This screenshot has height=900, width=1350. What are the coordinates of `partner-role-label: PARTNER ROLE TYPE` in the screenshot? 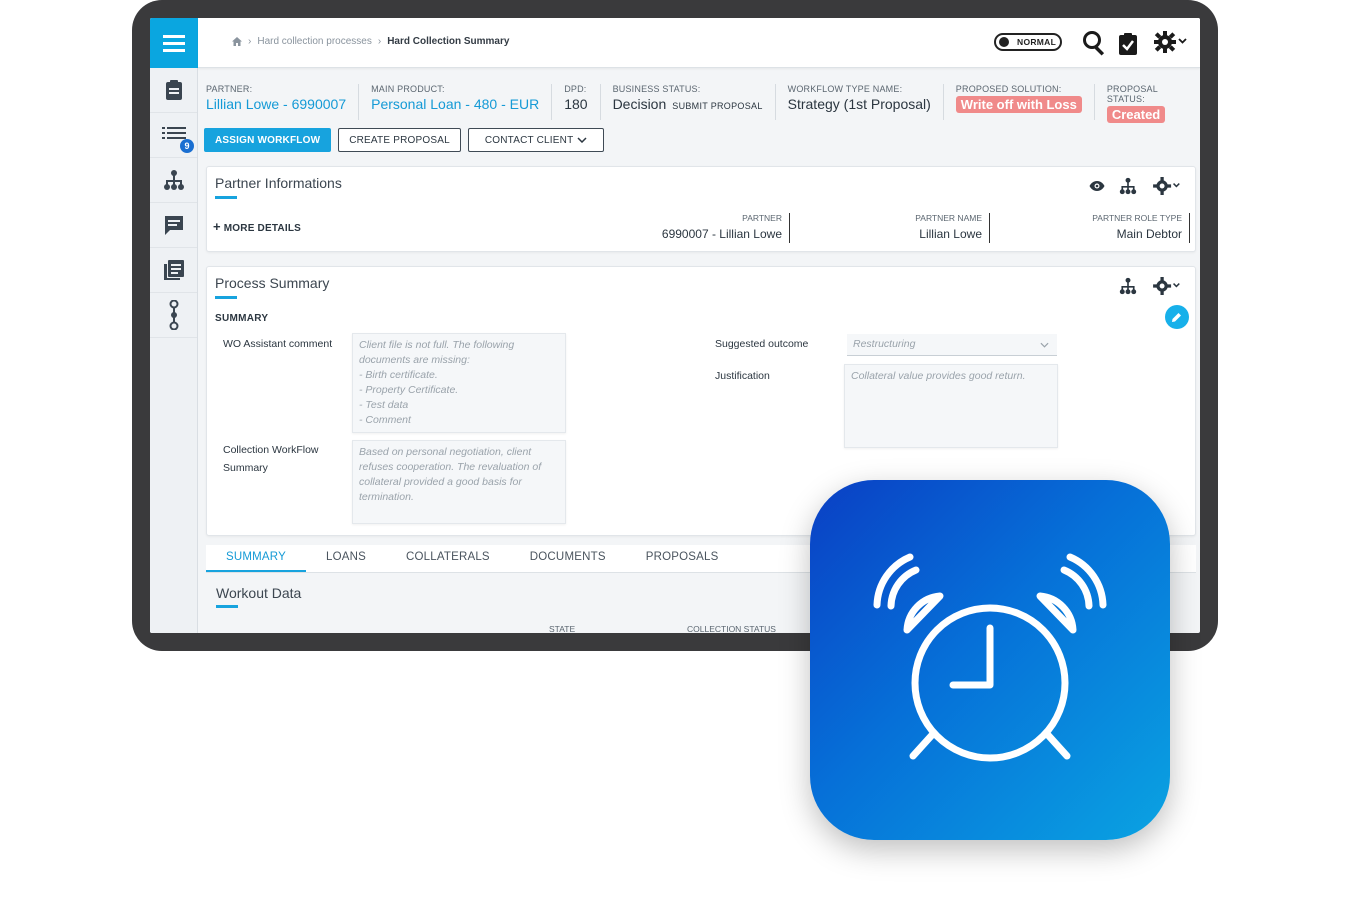 It's located at (1137, 218).